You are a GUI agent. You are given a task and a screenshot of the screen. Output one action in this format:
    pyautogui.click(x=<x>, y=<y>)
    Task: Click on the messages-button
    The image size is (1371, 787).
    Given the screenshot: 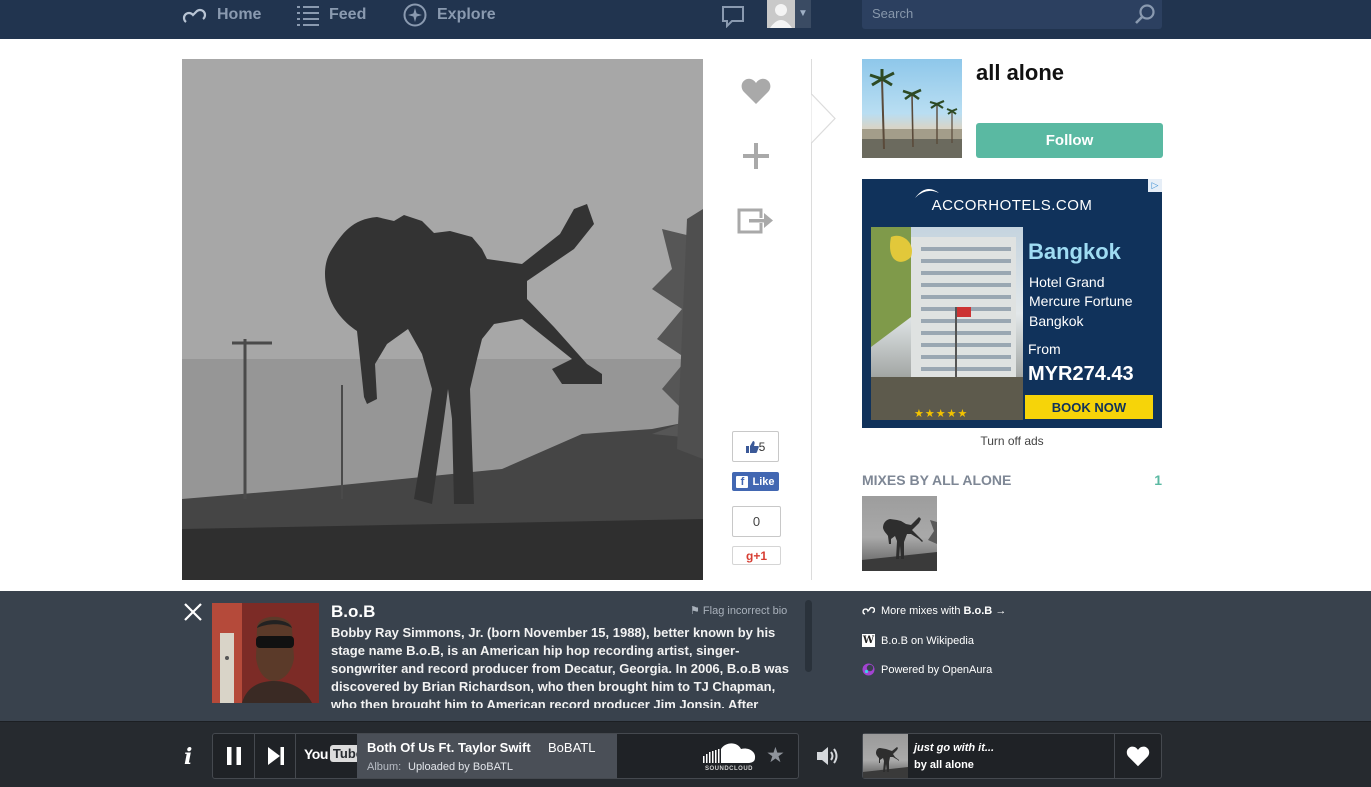 What is the action you would take?
    pyautogui.click(x=733, y=18)
    